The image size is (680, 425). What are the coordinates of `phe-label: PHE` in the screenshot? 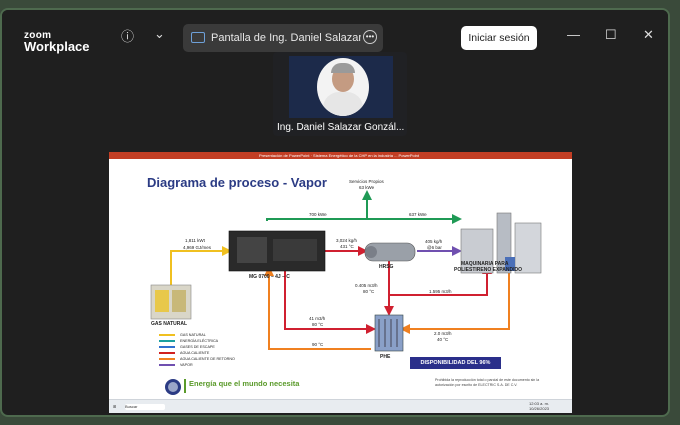 It's located at (385, 357).